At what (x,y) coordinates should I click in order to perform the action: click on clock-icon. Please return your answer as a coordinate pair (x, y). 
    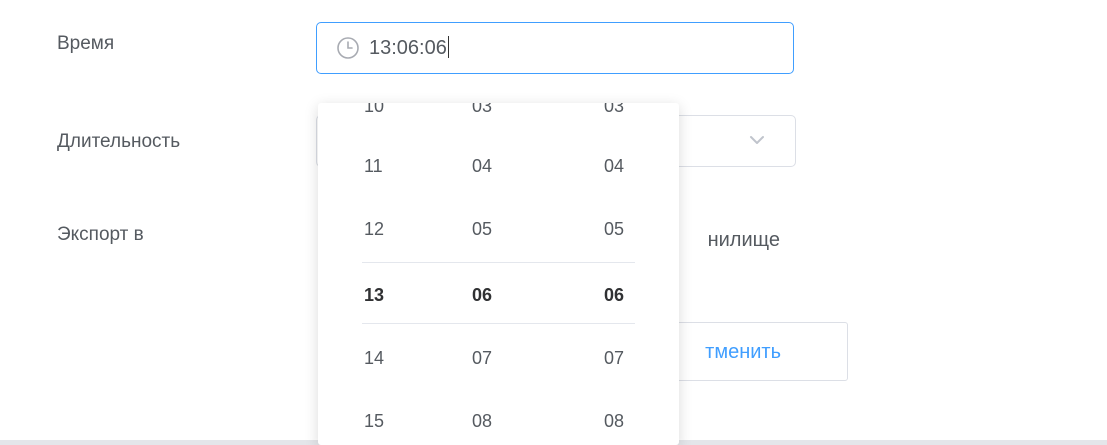
    Looking at the image, I should click on (348, 48).